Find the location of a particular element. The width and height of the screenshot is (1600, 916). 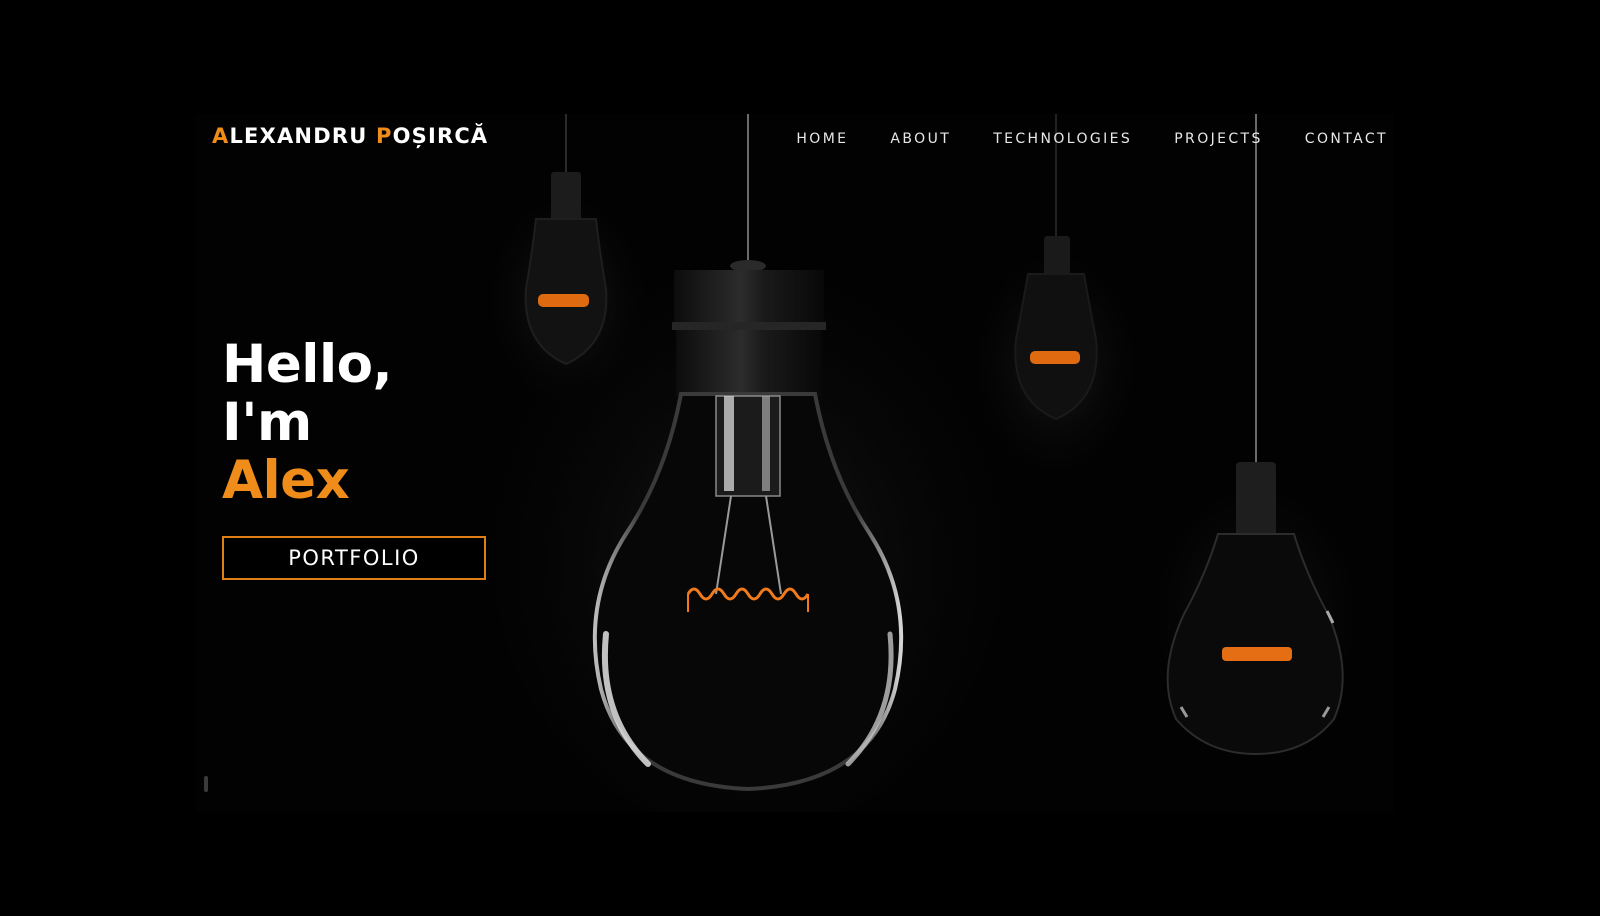

logo-initial-last: P is located at coordinates (384, 136).